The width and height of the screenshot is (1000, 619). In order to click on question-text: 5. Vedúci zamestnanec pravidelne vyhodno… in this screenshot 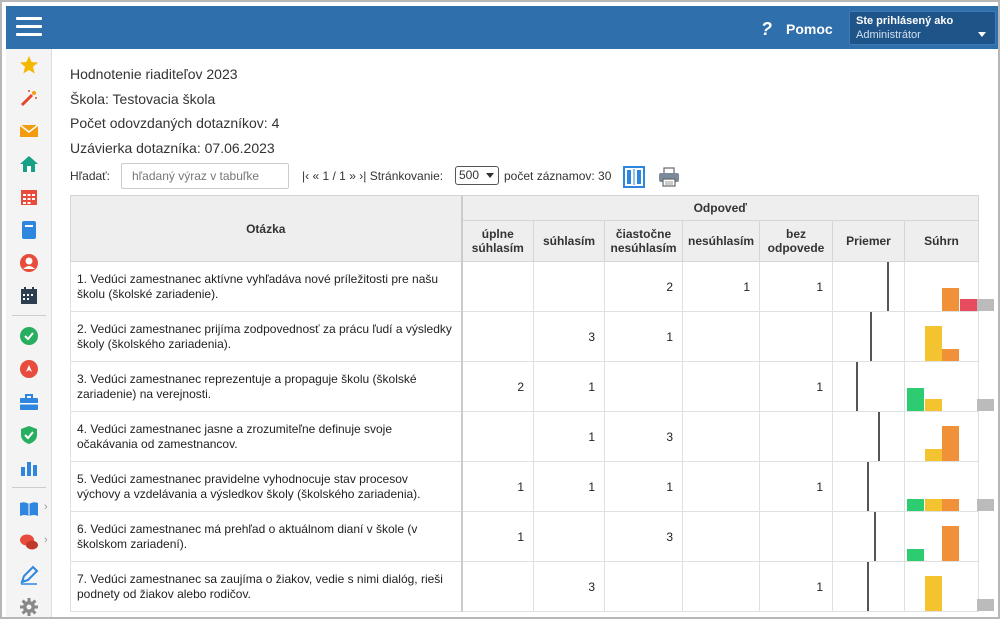, I will do `click(266, 486)`.